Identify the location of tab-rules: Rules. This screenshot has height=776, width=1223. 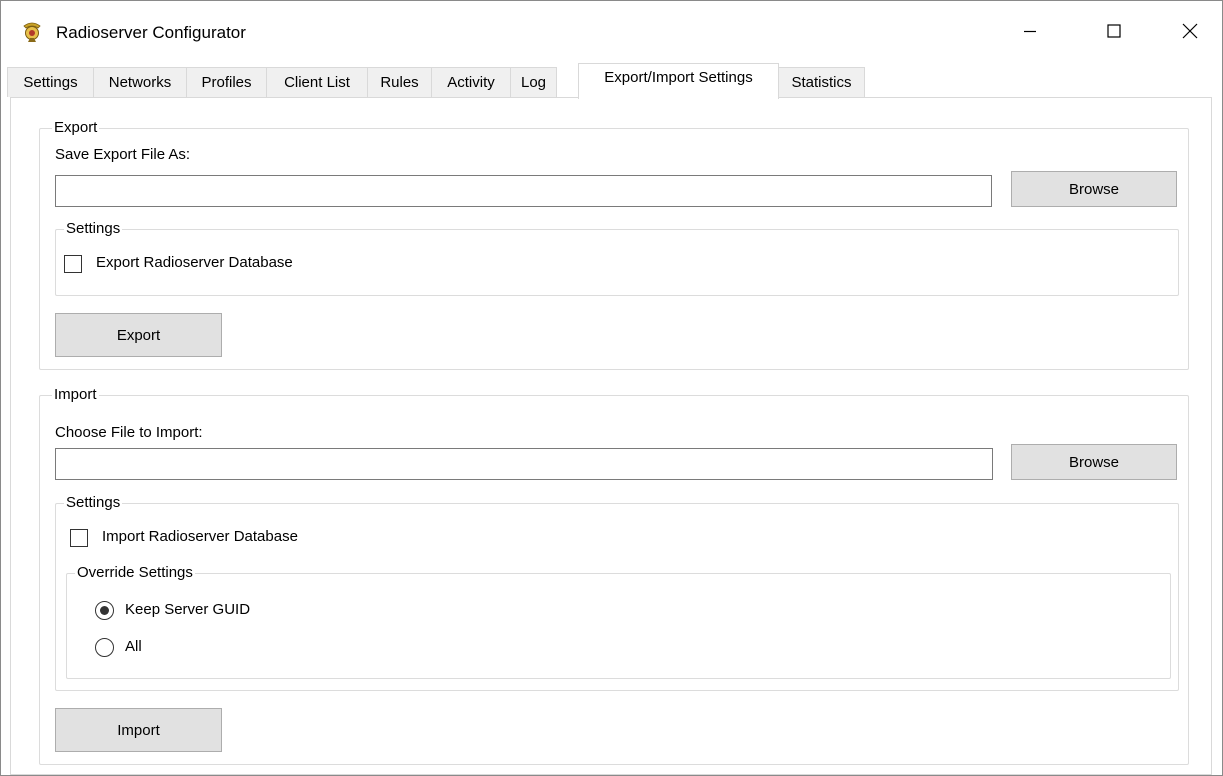
(399, 82).